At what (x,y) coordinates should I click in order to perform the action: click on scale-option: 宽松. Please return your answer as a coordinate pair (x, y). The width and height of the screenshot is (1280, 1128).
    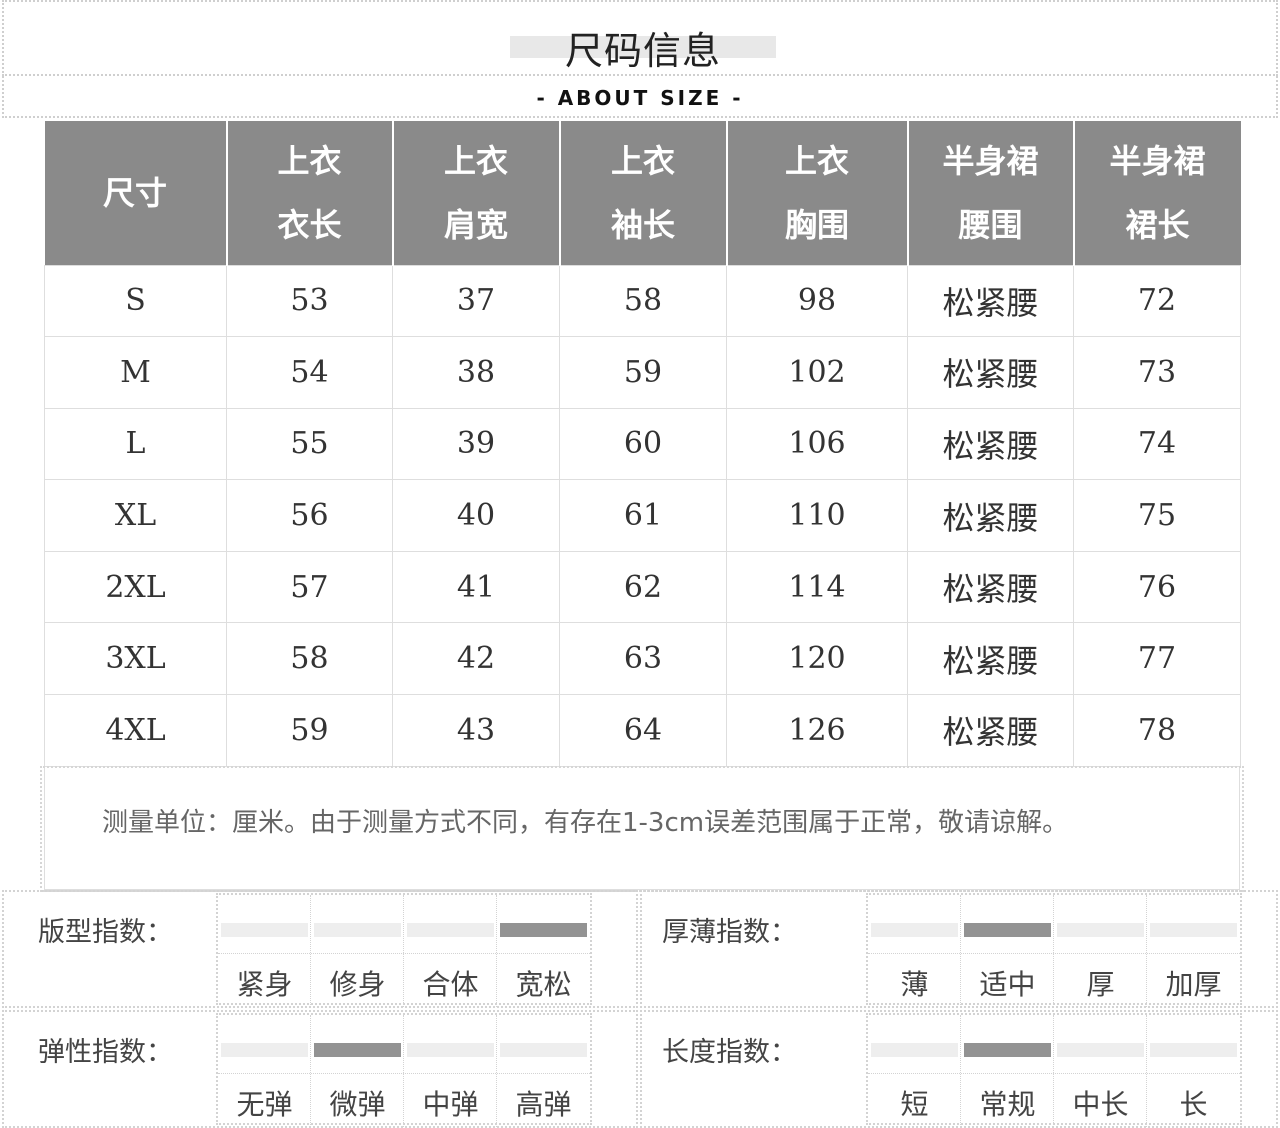
    Looking at the image, I should click on (543, 951).